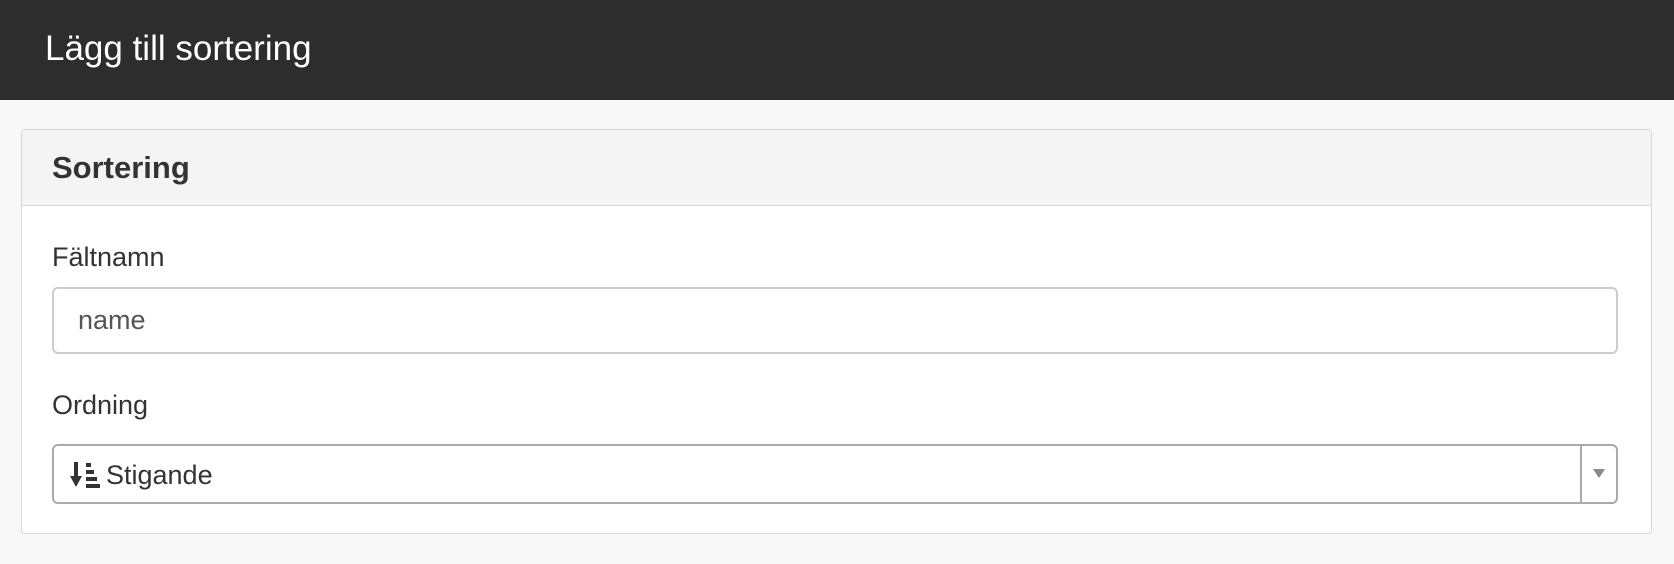  I want to click on modal-title: Lägg till sortering, so click(178, 48).